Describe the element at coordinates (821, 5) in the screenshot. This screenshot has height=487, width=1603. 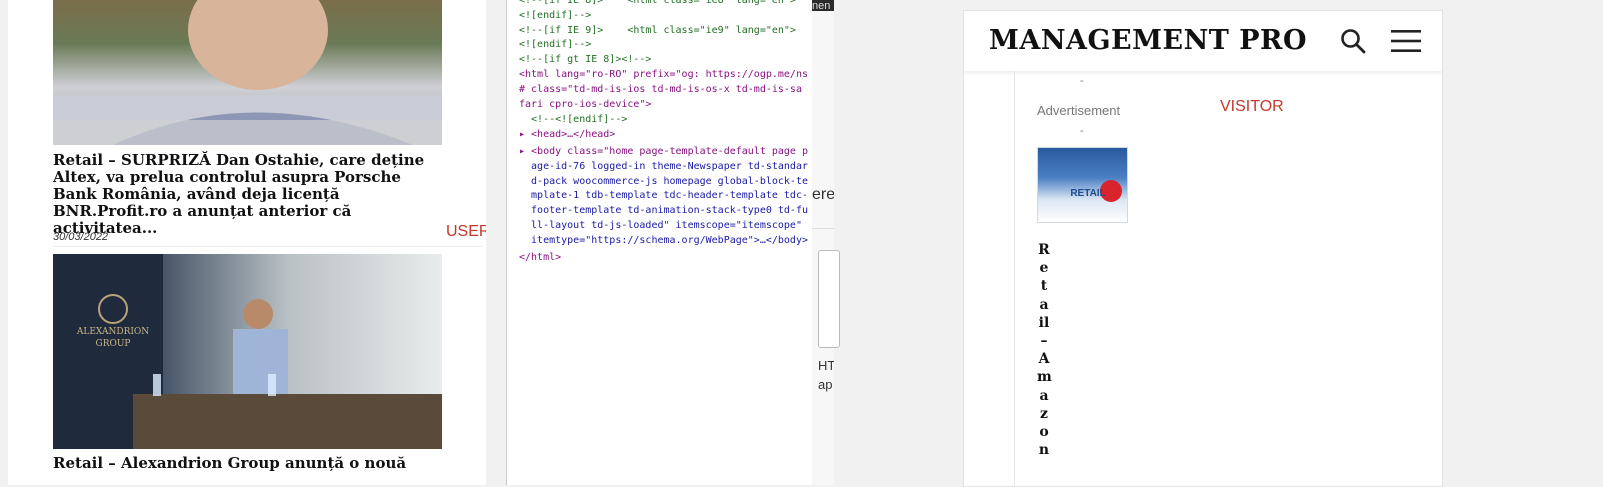
I see `strip-fragment-text: nen` at that location.